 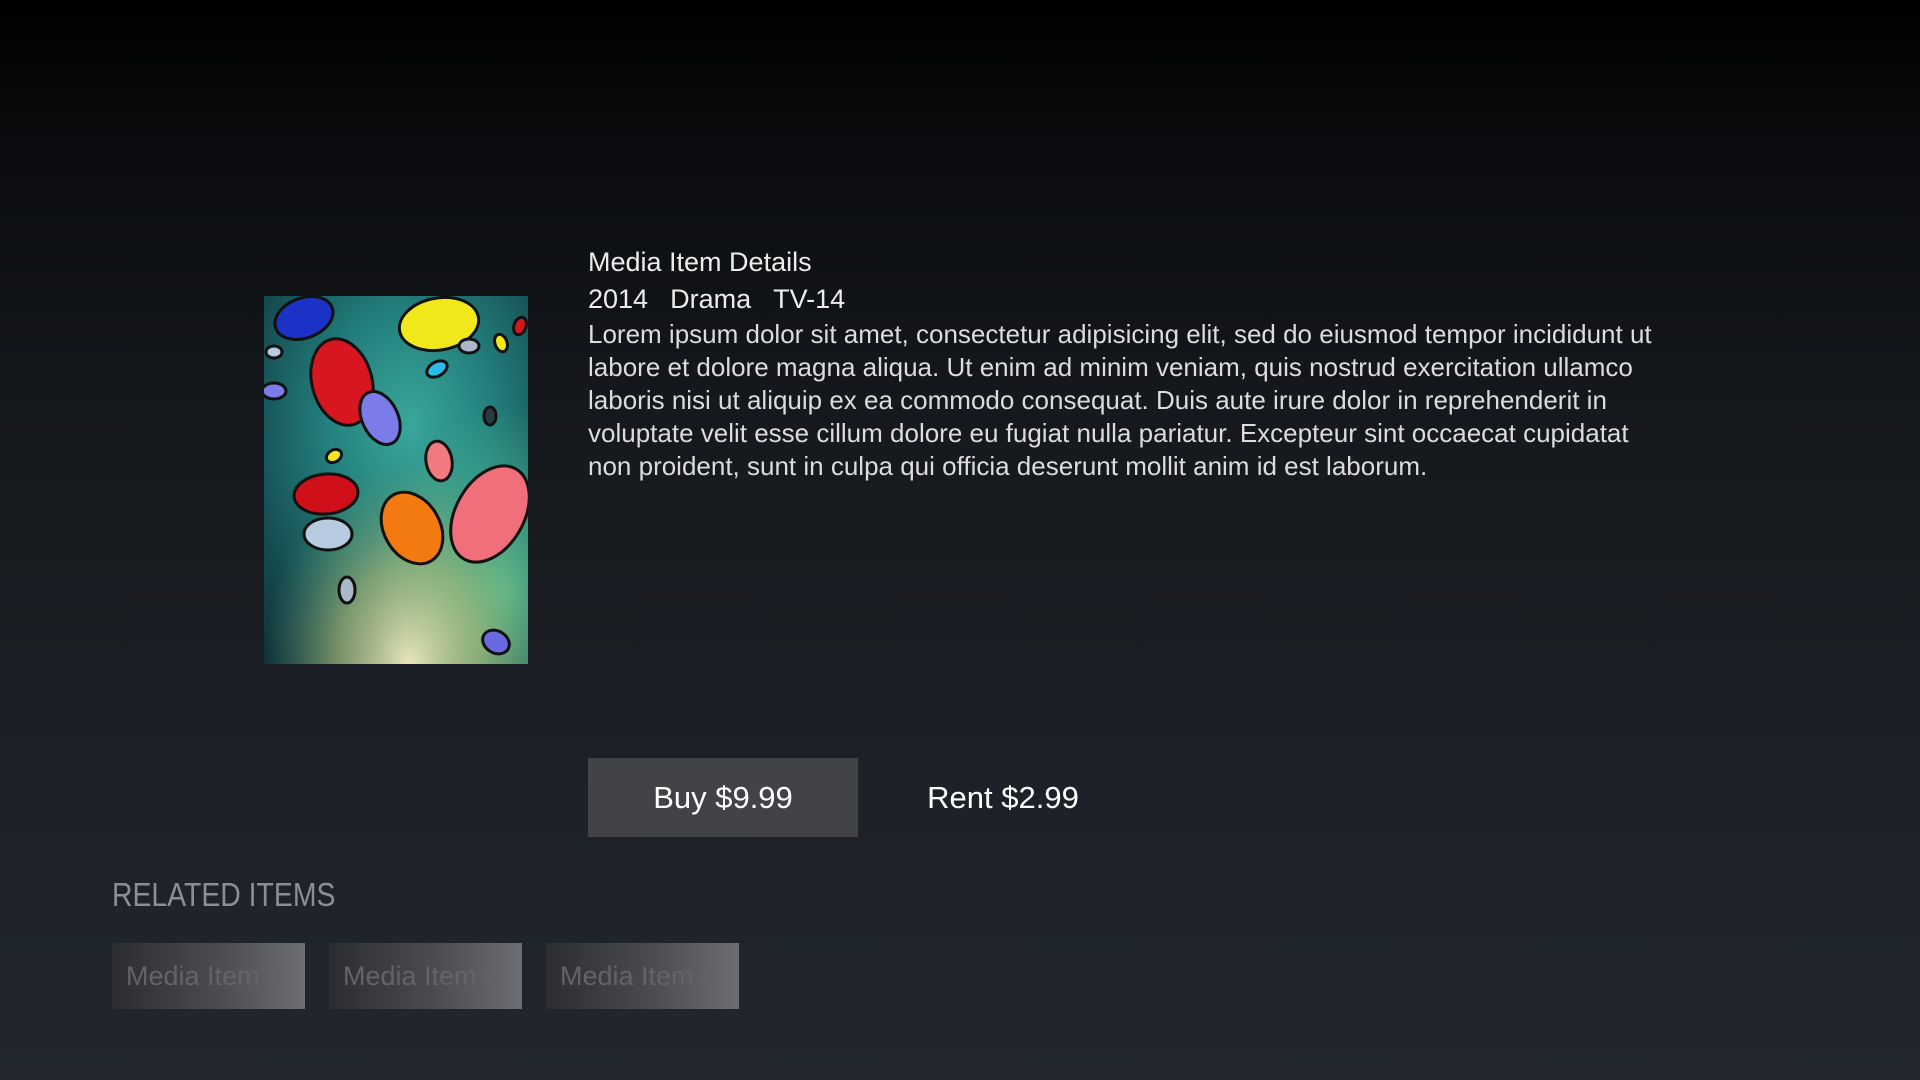 I want to click on related-items-header: RELATED ITEMS, so click(x=224, y=894).